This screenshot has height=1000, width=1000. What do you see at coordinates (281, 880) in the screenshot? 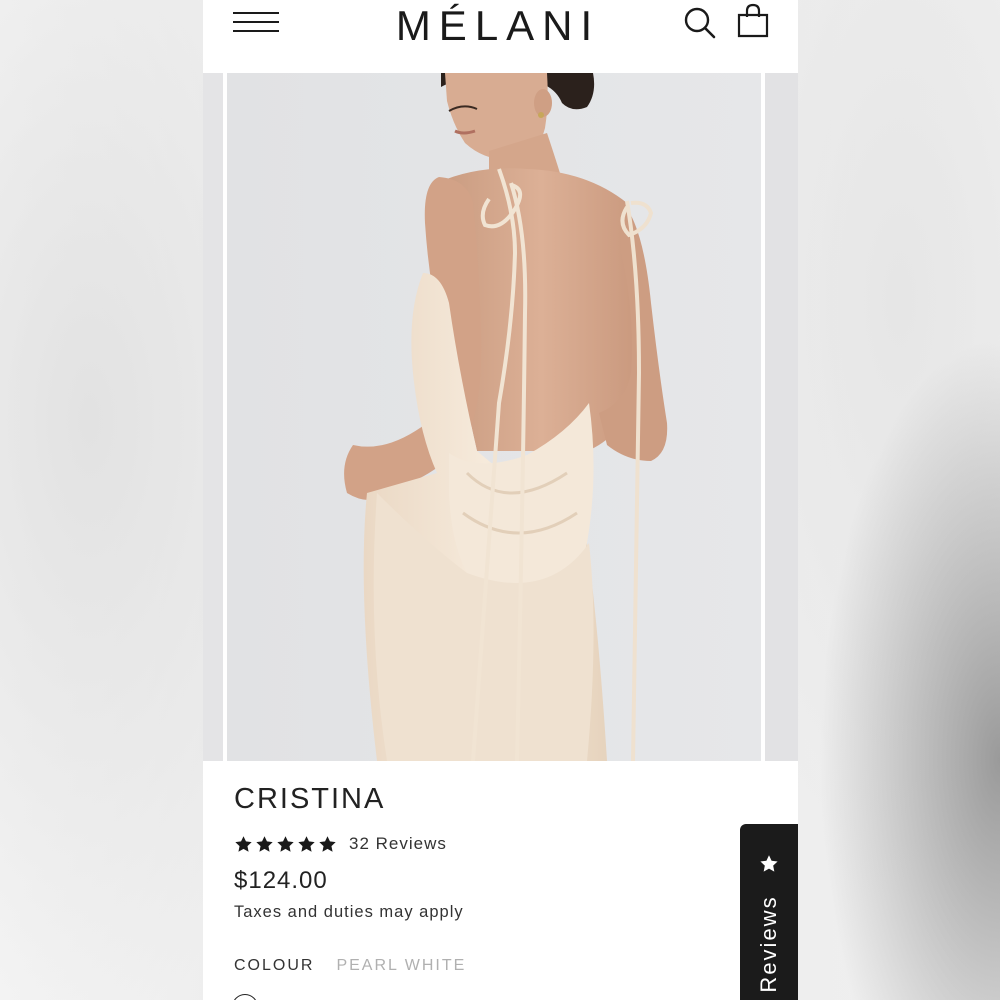
I see `product-price: $124.00` at bounding box center [281, 880].